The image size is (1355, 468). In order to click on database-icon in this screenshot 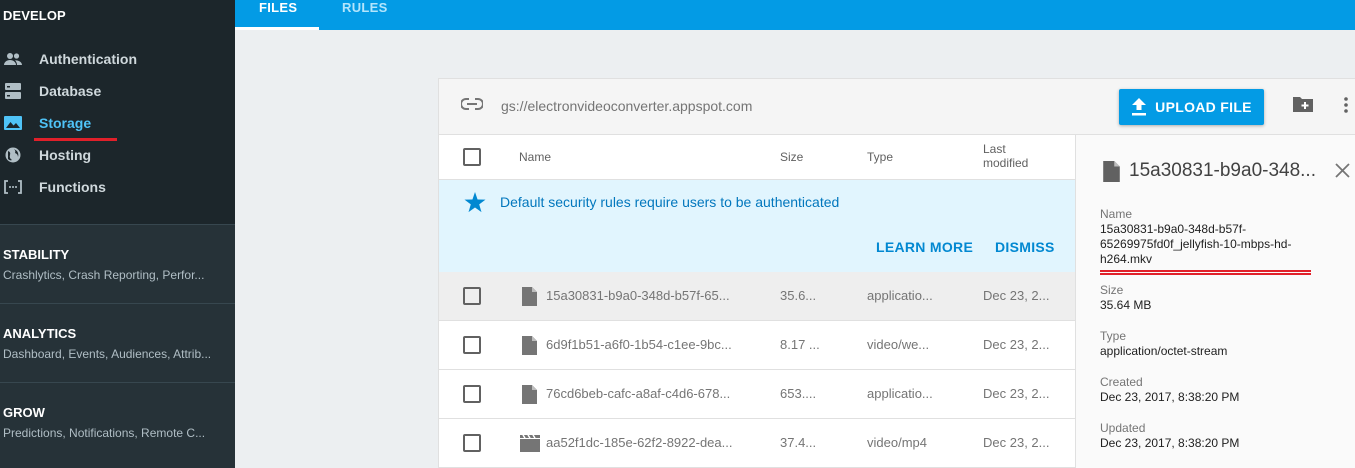, I will do `click(13, 91)`.